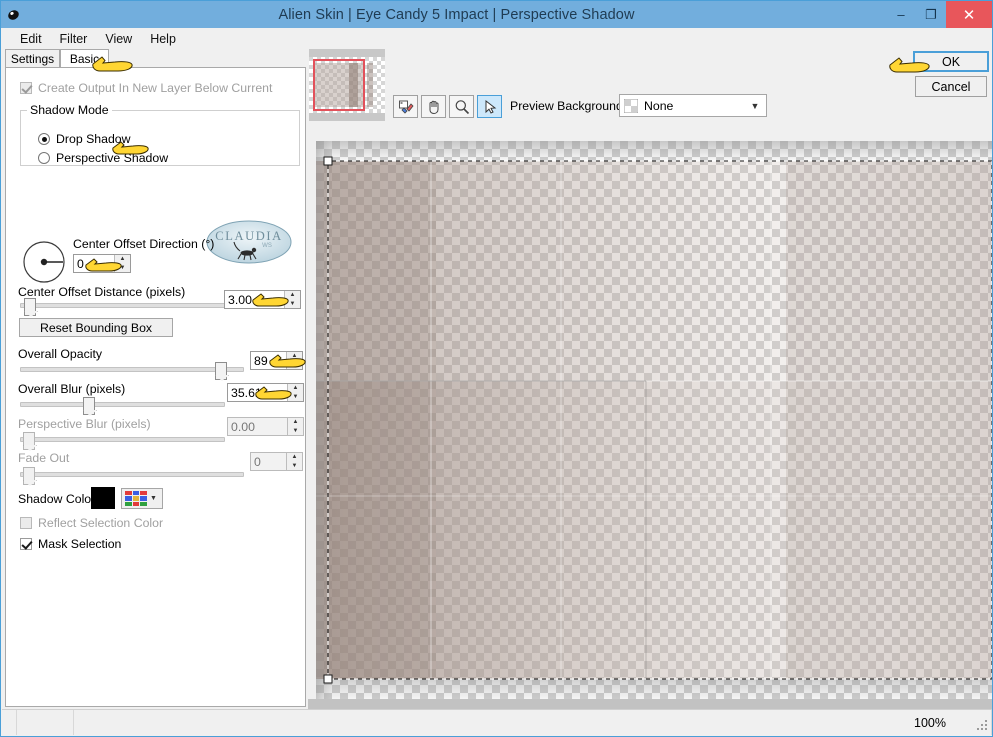 The image size is (993, 737). I want to click on navigator-thumbnail, so click(347, 85).